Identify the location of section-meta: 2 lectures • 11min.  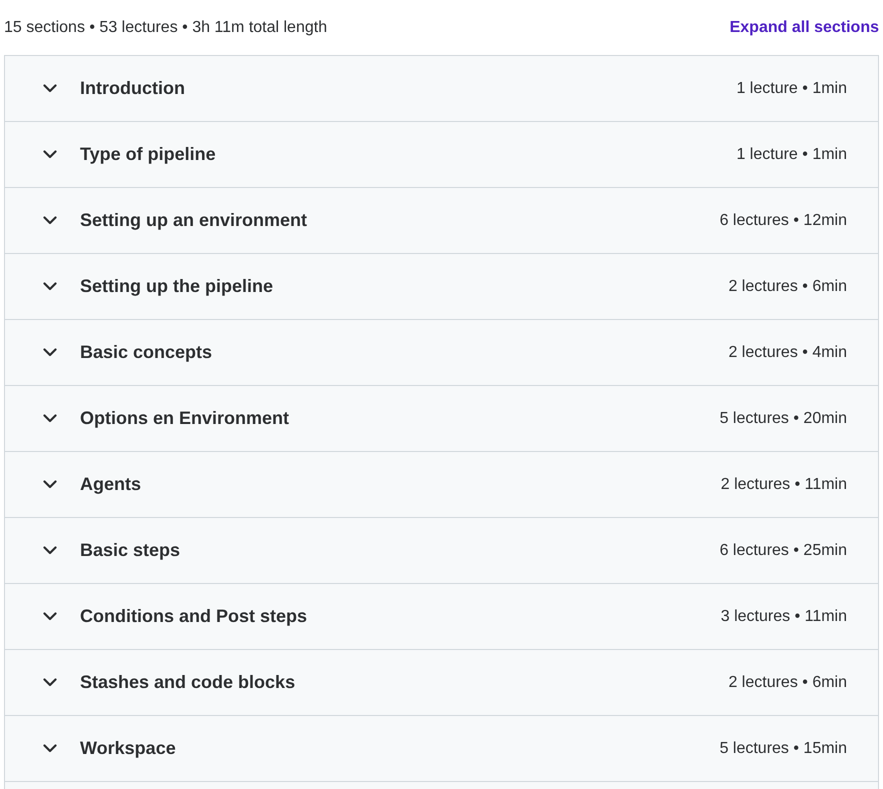
(783, 484).